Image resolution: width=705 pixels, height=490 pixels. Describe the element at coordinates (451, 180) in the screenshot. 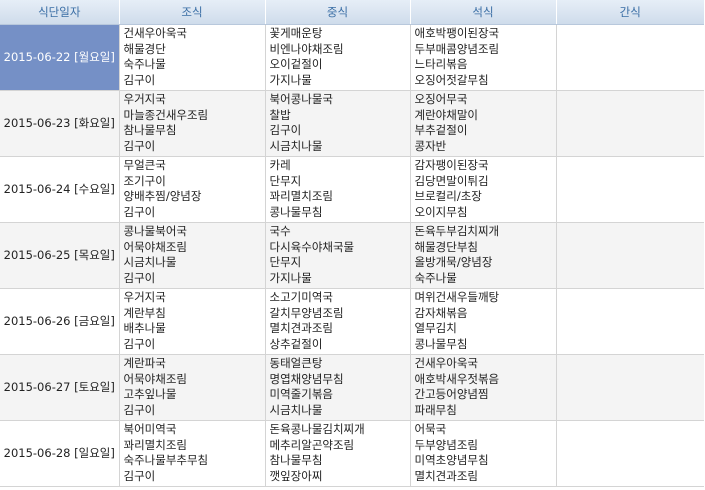

I see `menu-item: 김당면말이튀김` at that location.